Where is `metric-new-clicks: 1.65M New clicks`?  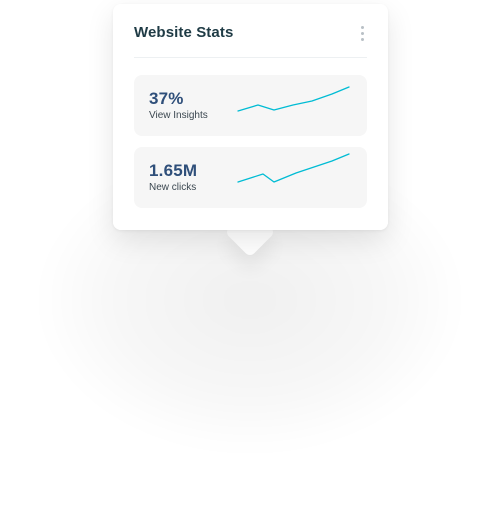
metric-new-clicks: 1.65M New clicks is located at coordinates (250, 177).